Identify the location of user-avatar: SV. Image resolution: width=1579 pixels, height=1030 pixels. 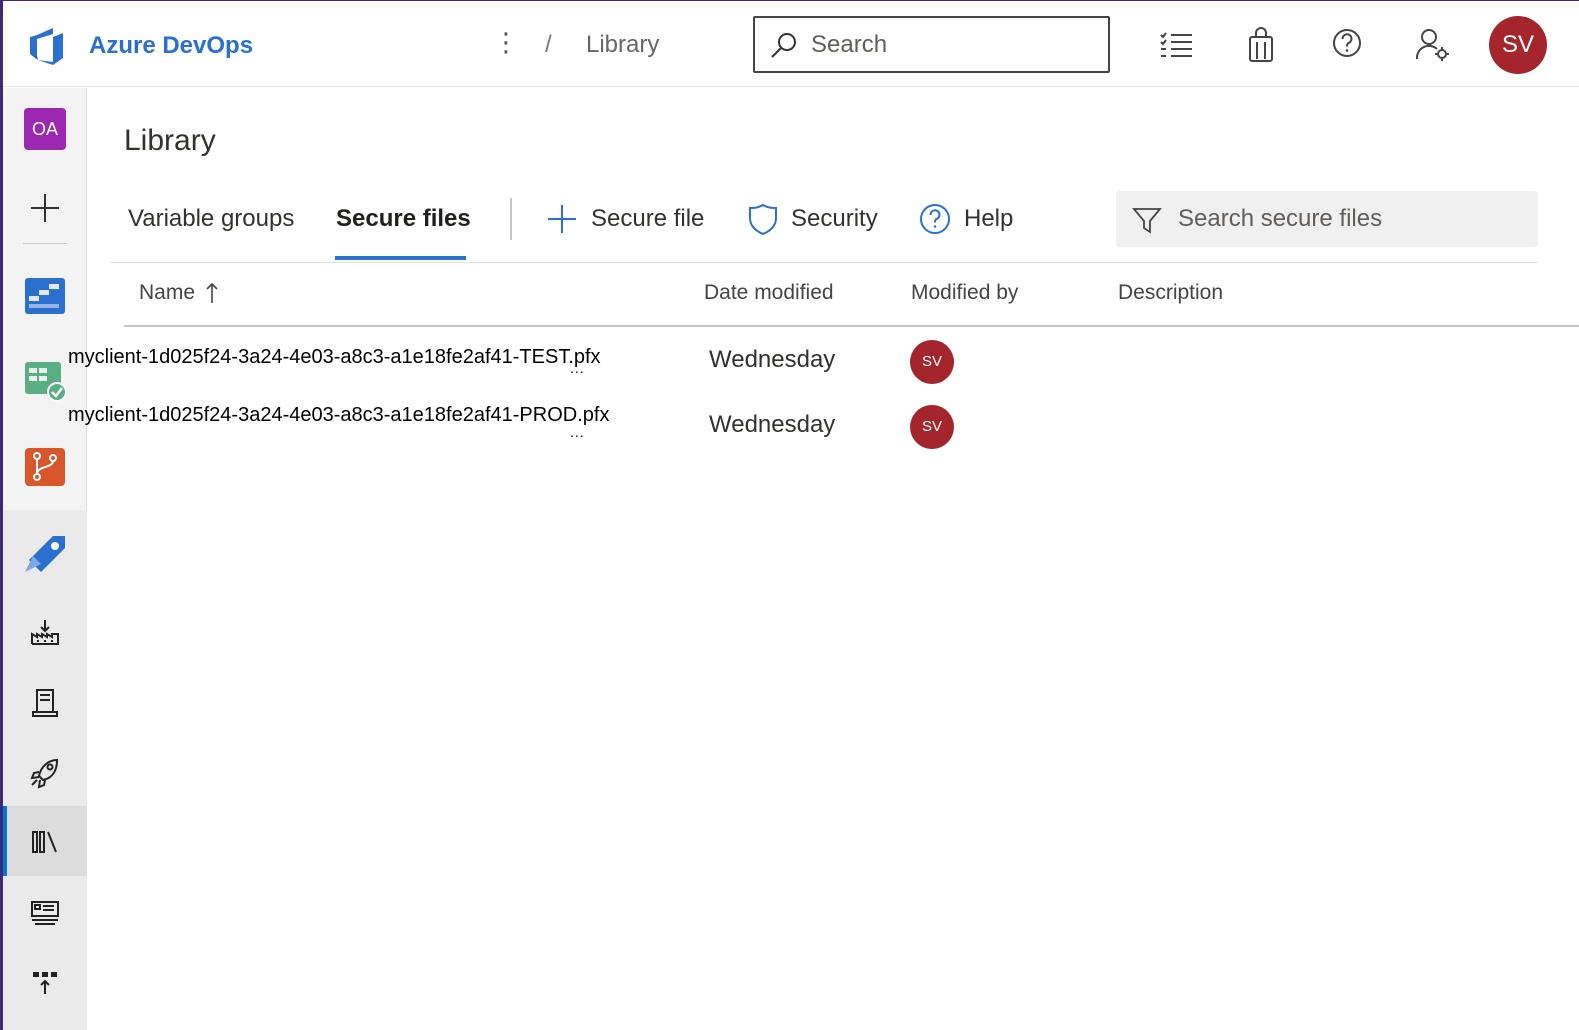
(1518, 45).